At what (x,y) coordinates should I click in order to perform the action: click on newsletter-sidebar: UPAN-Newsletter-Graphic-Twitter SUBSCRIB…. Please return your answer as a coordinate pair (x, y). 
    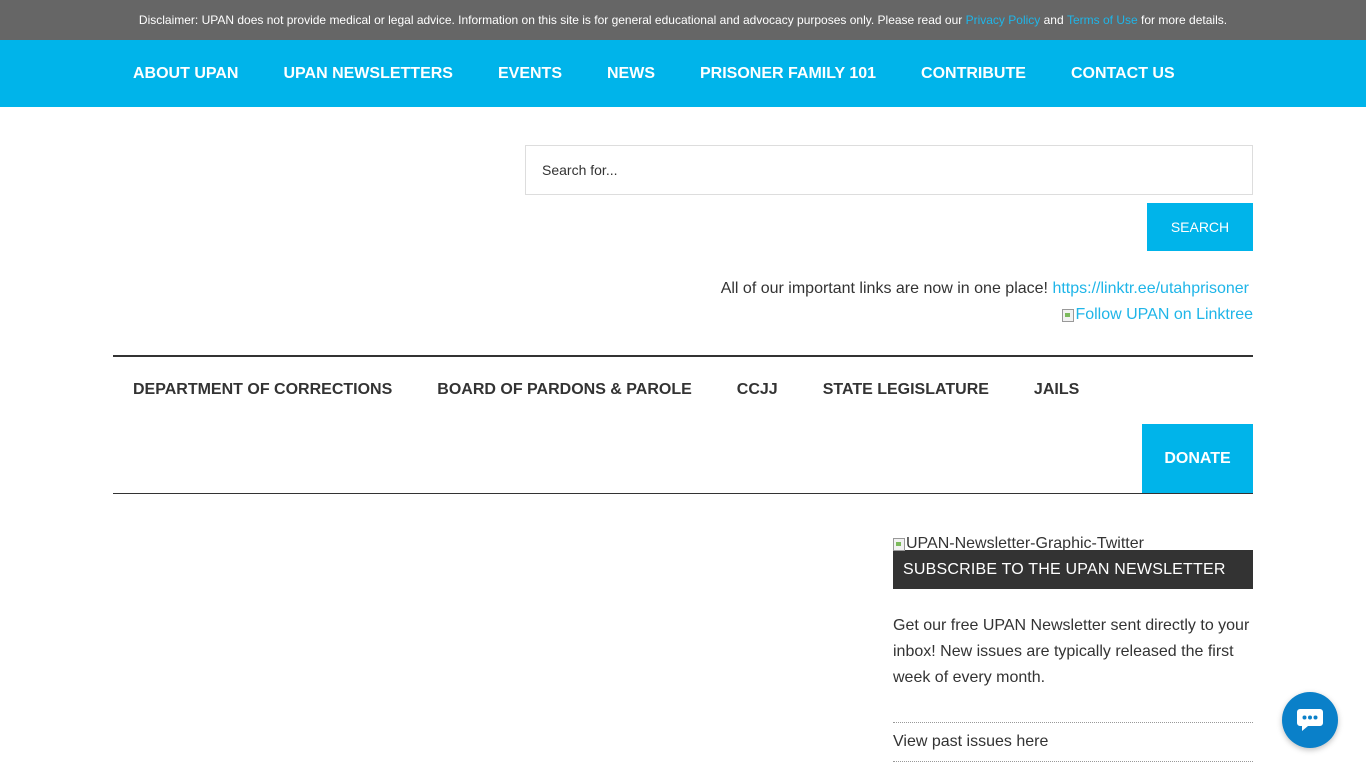
    Looking at the image, I should click on (1073, 648).